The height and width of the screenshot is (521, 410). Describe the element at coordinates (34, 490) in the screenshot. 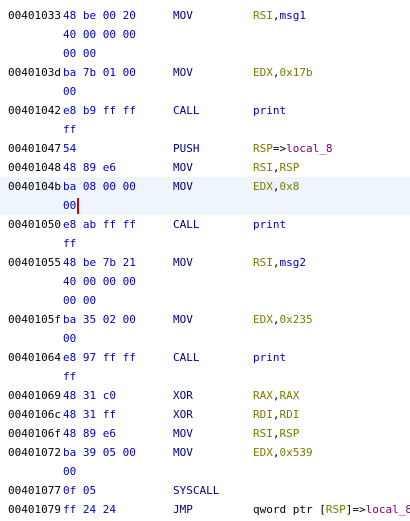

I see `address-cell: 00401077` at that location.